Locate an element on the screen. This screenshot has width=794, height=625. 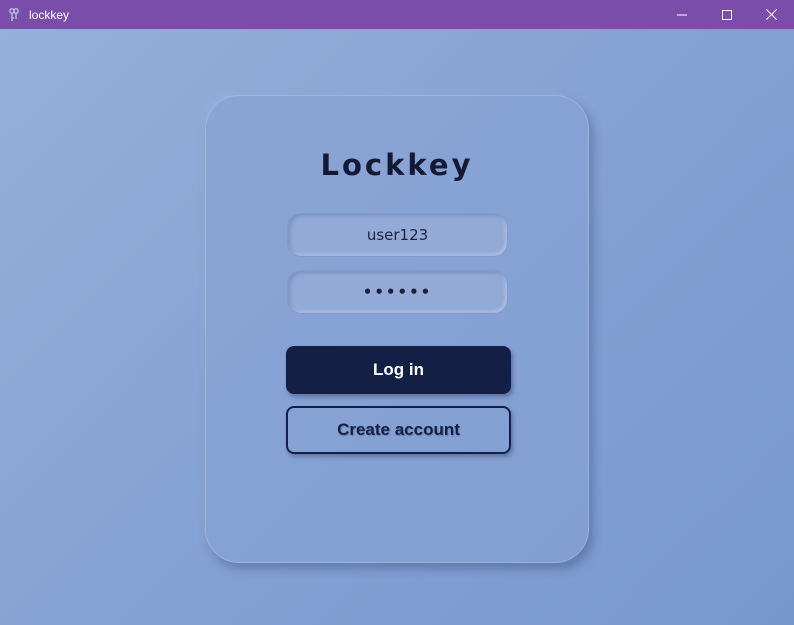
minimize-button is located at coordinates (681, 14).